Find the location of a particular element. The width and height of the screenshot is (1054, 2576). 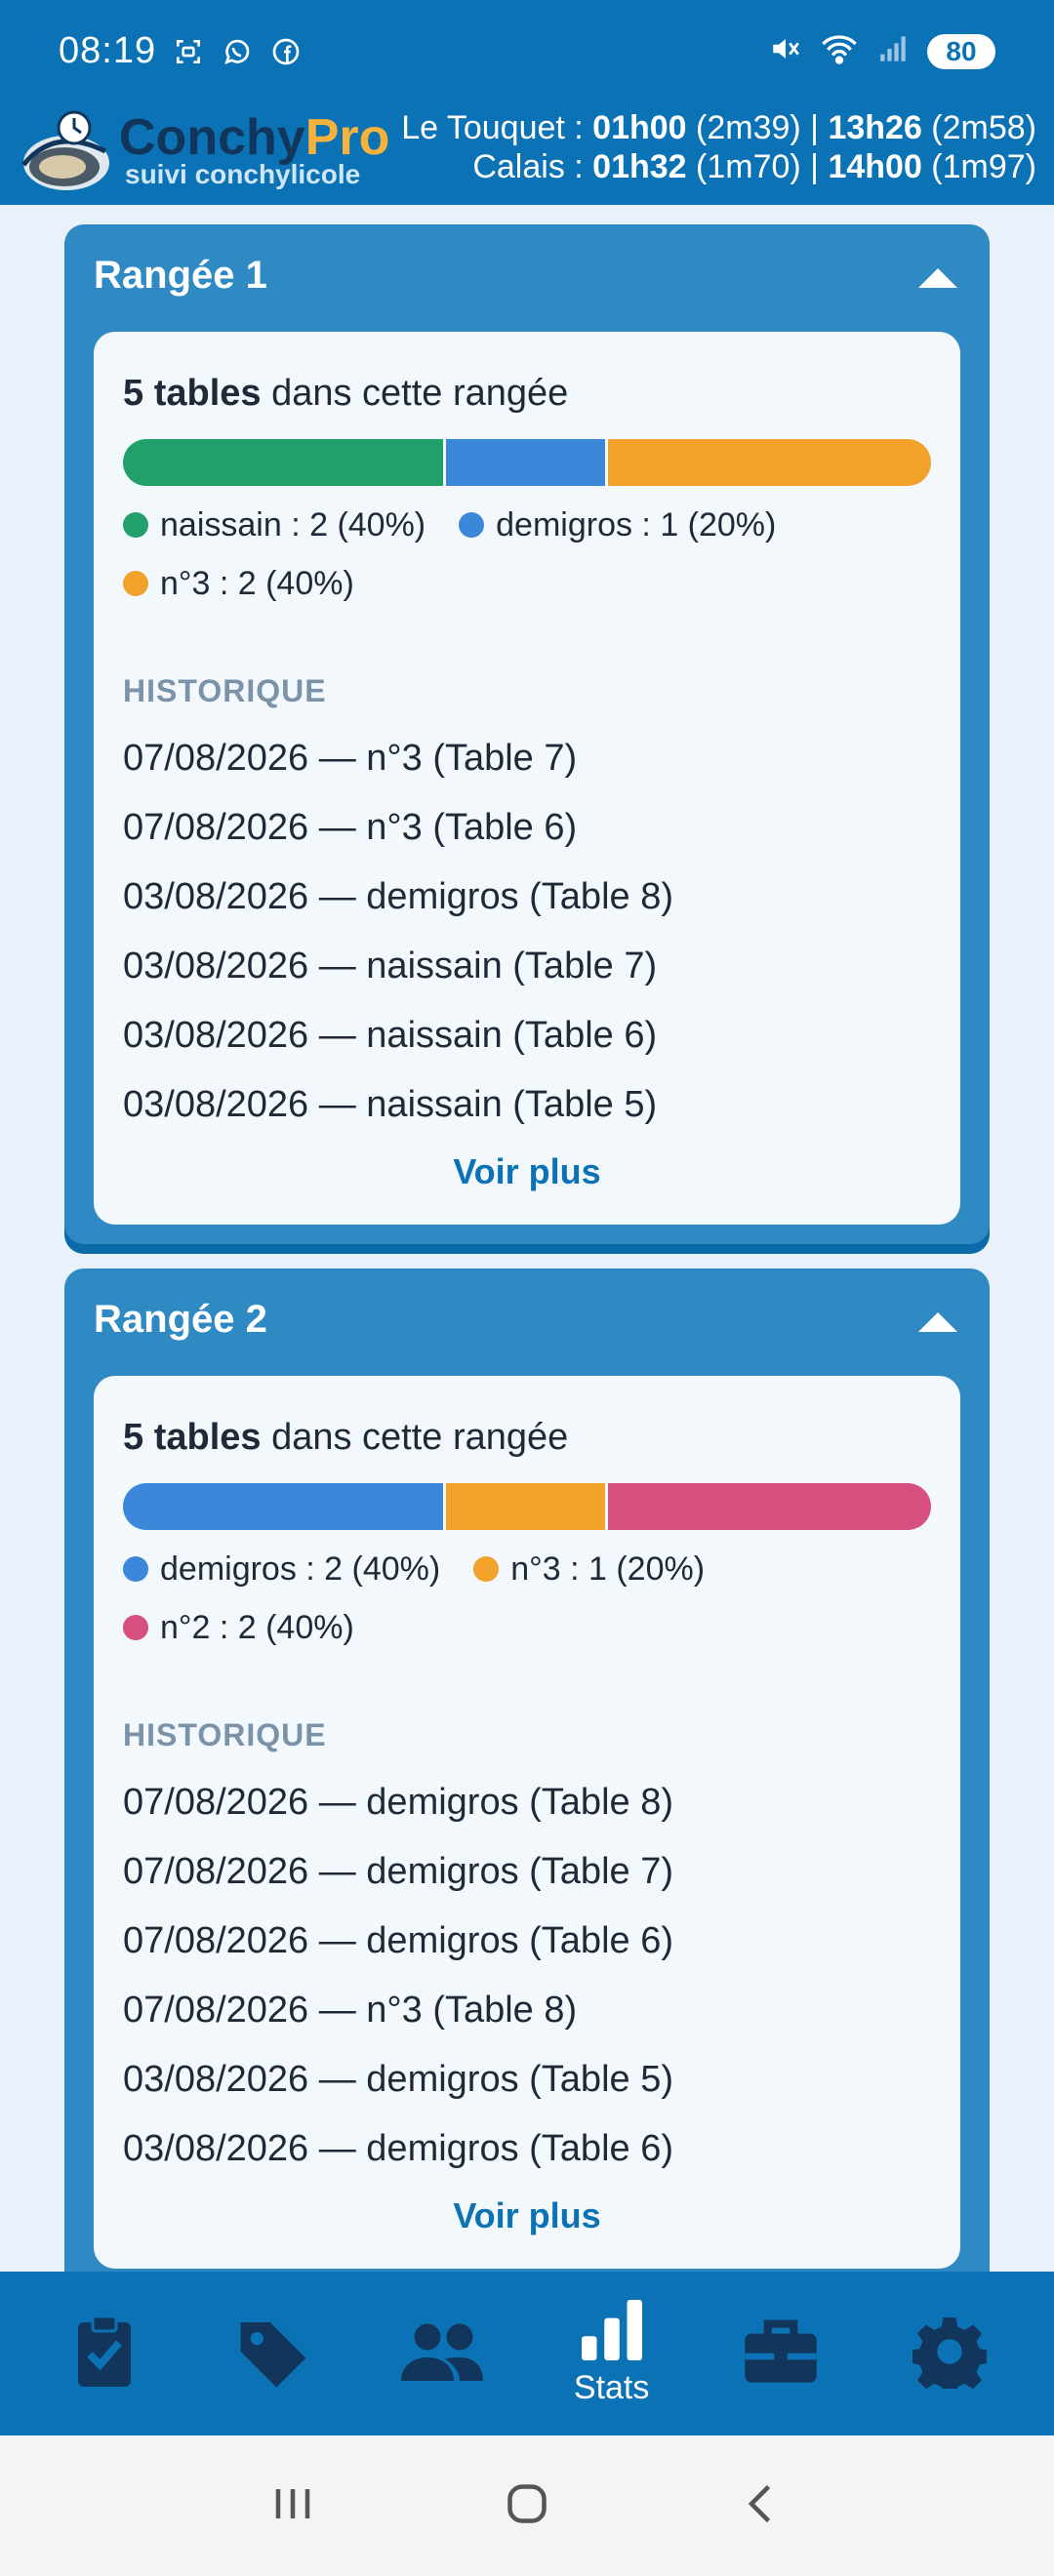

tag-icon is located at coordinates (273, 2354).